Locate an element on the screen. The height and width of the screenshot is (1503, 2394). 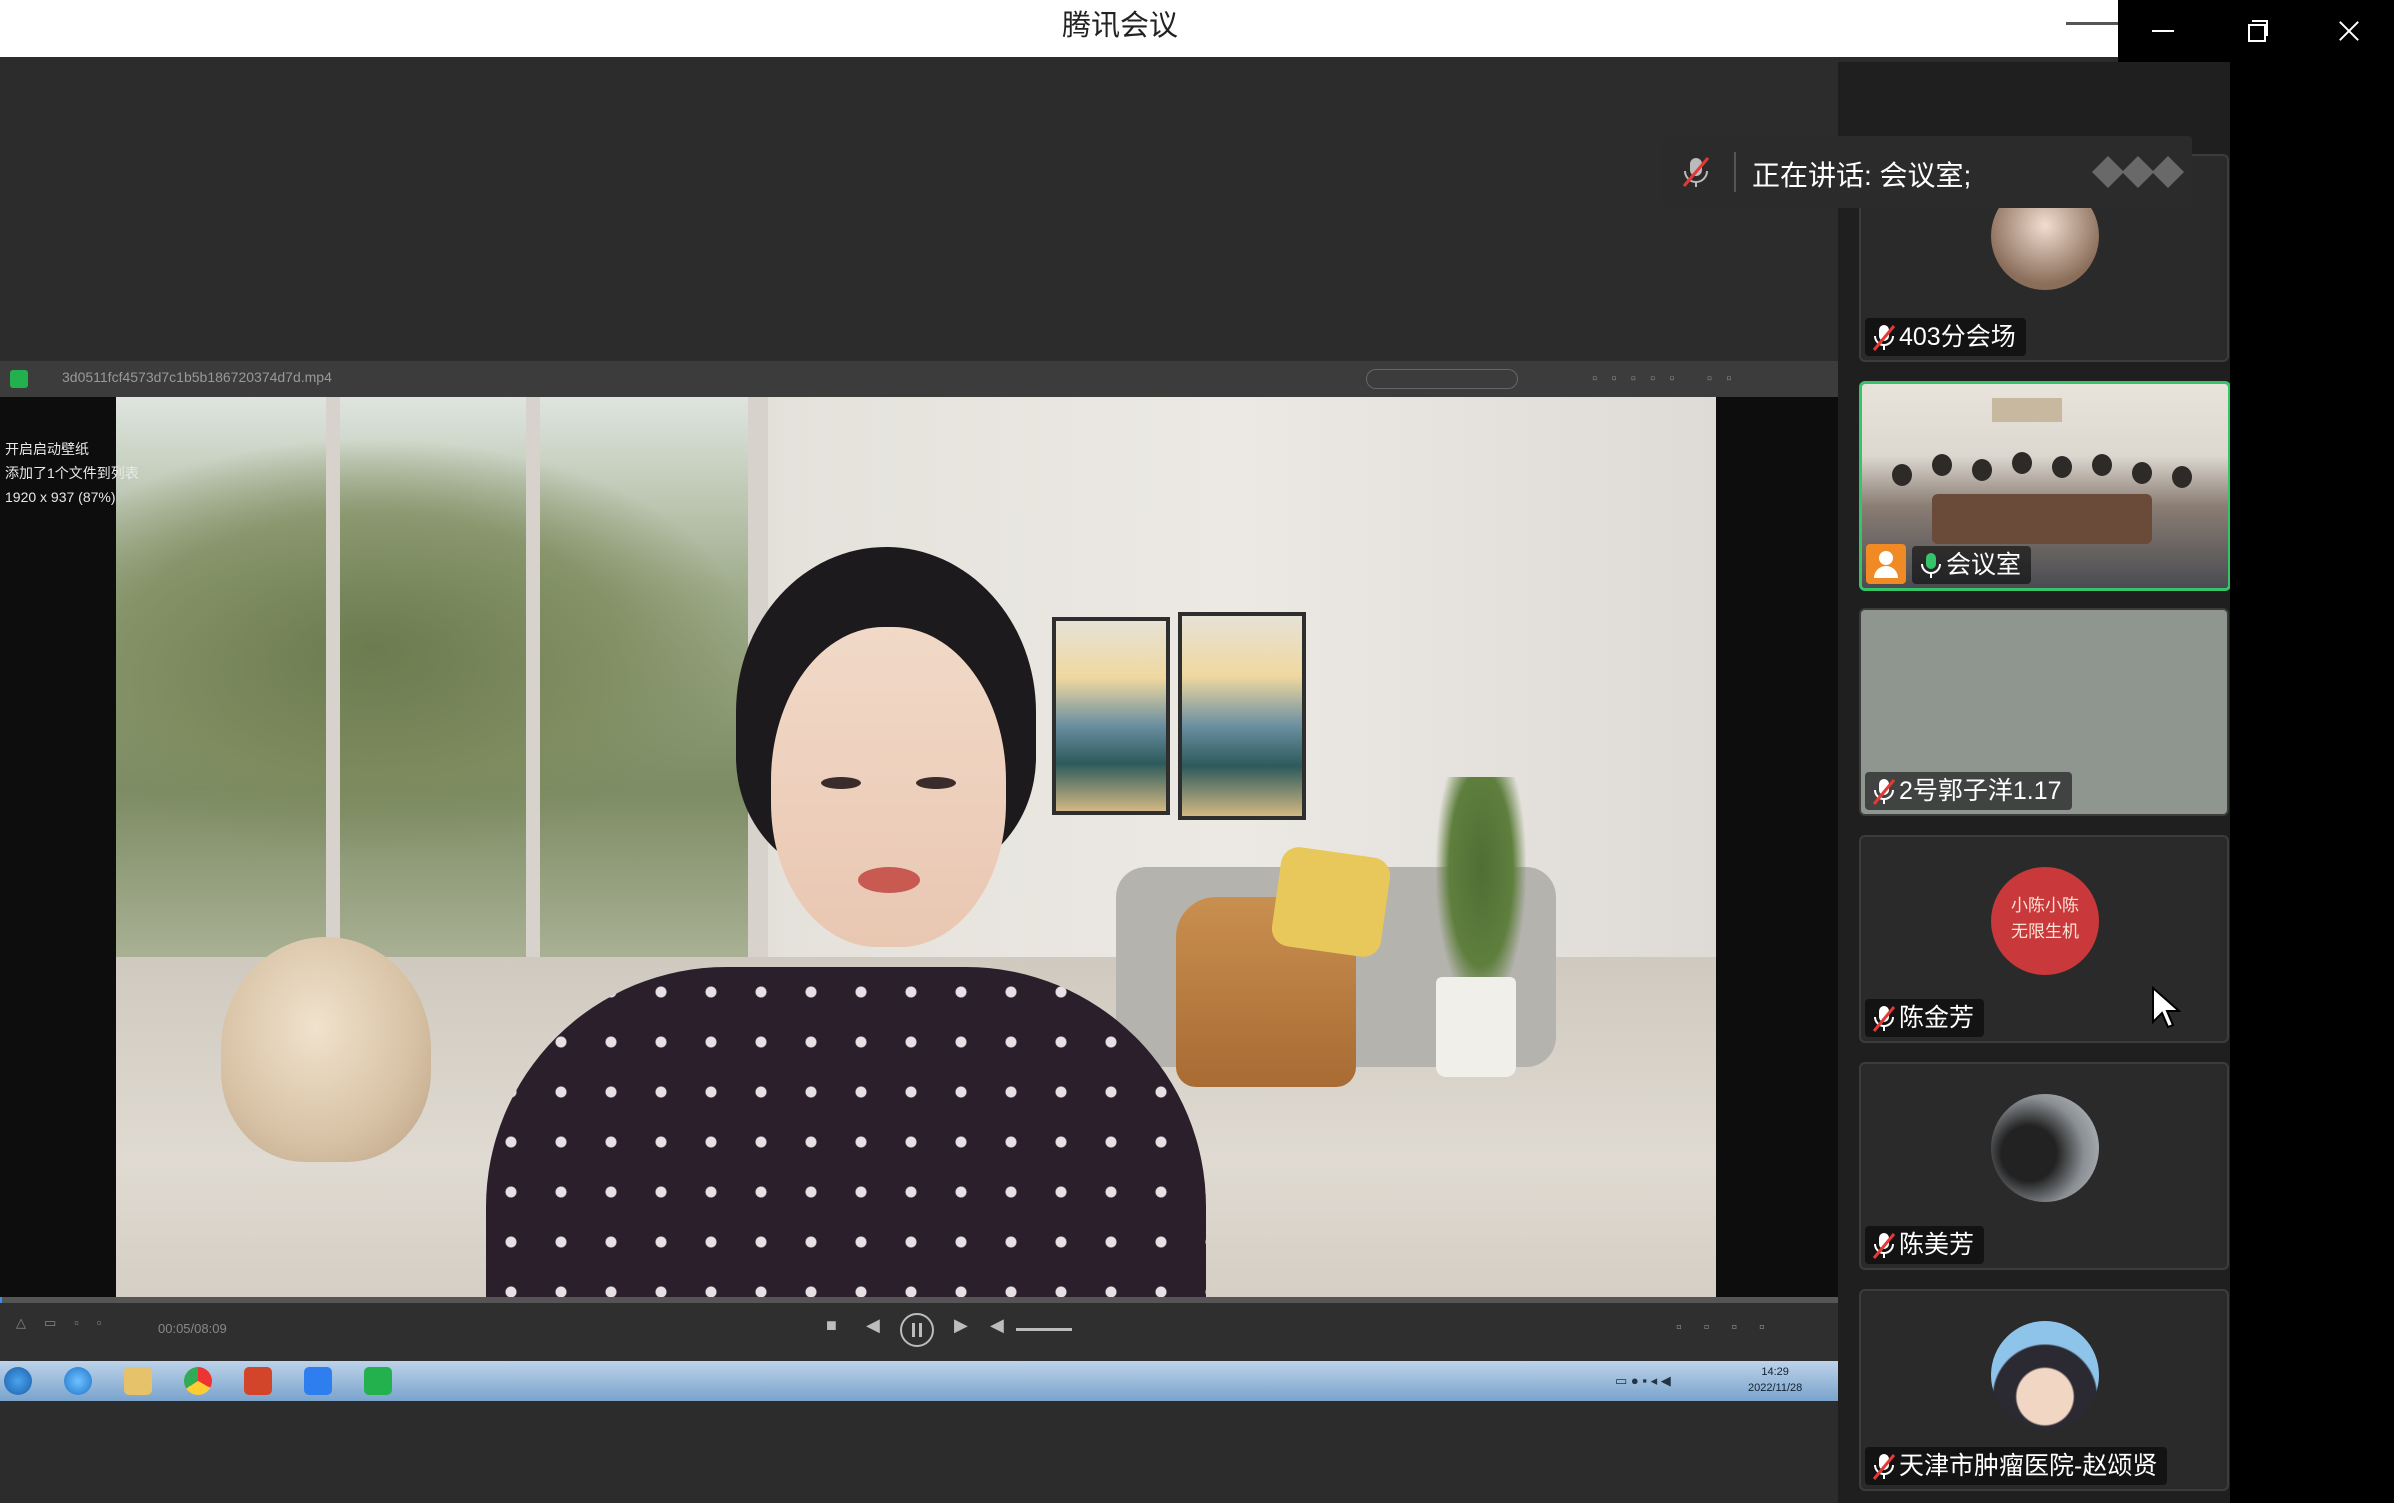
room-banner is located at coordinates (2027, 410).